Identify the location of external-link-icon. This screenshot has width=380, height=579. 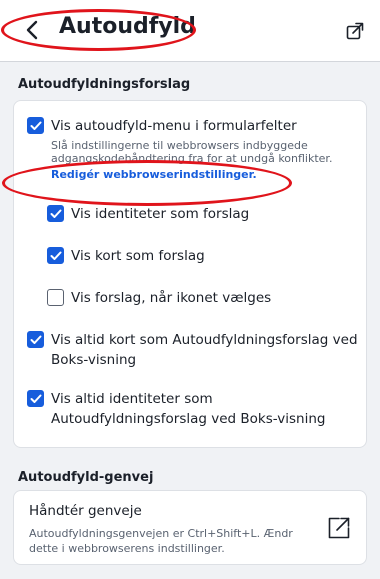
(339, 528).